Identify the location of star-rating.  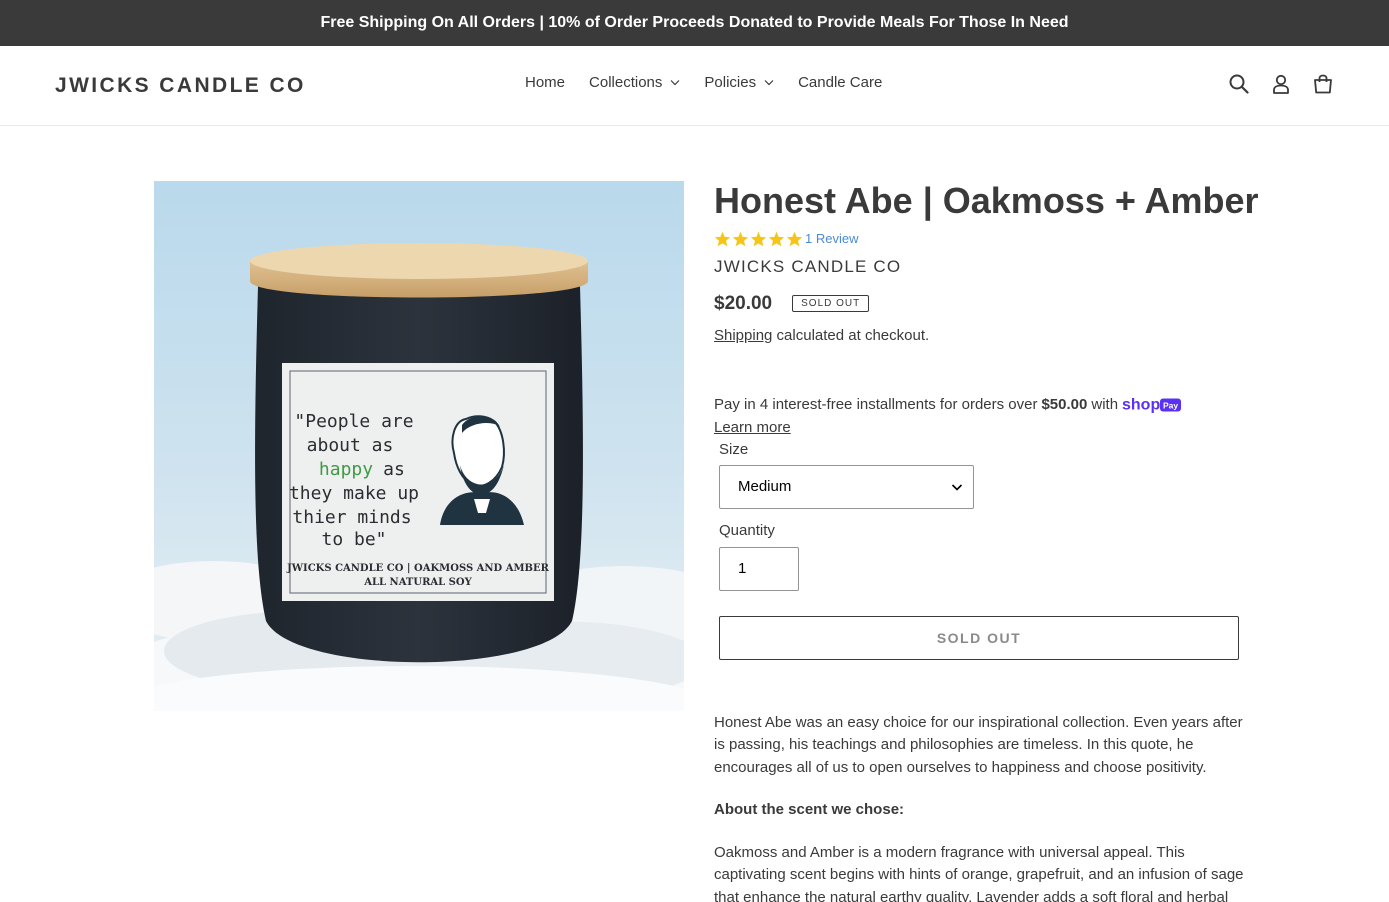
(758, 239).